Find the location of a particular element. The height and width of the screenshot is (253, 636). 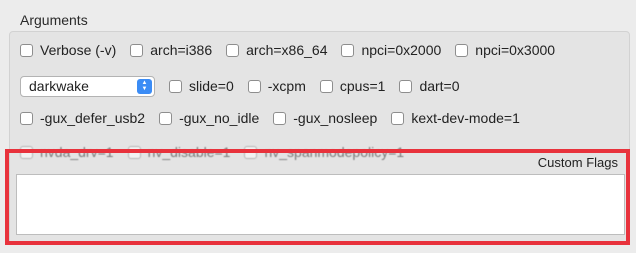

checkbox-kext-dev-mode: kext-dev-mode=1 is located at coordinates (455, 118).